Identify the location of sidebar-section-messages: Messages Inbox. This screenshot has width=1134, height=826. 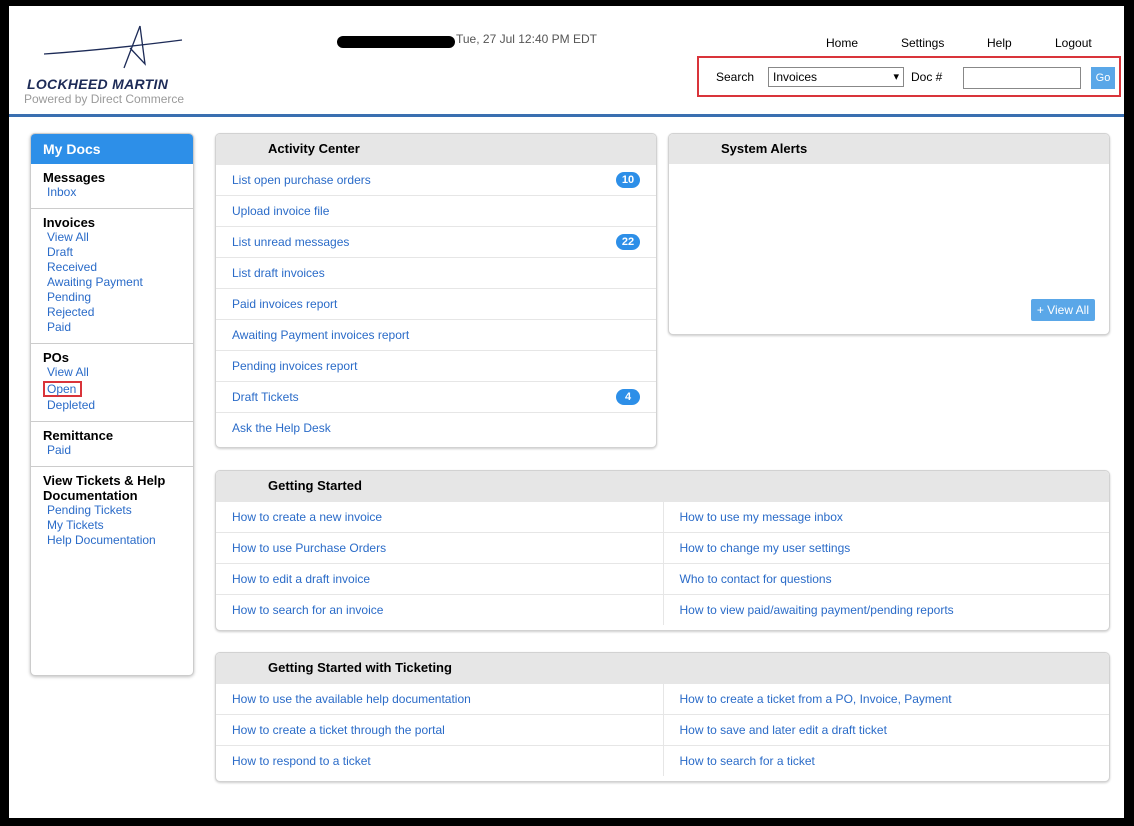
(112, 186).